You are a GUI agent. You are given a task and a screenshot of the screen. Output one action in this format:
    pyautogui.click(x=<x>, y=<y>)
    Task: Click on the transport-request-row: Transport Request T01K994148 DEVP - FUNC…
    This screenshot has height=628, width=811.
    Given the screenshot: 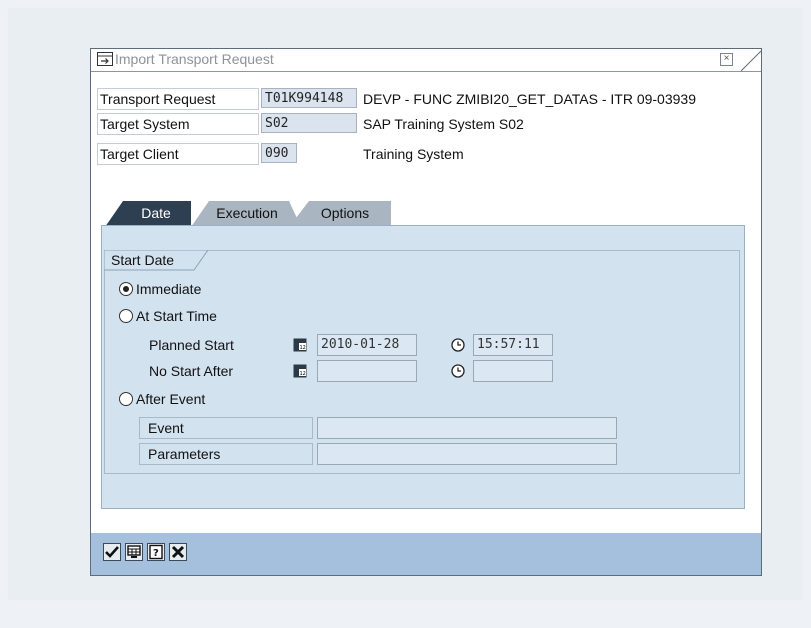 What is the action you would take?
    pyautogui.click(x=427, y=99)
    